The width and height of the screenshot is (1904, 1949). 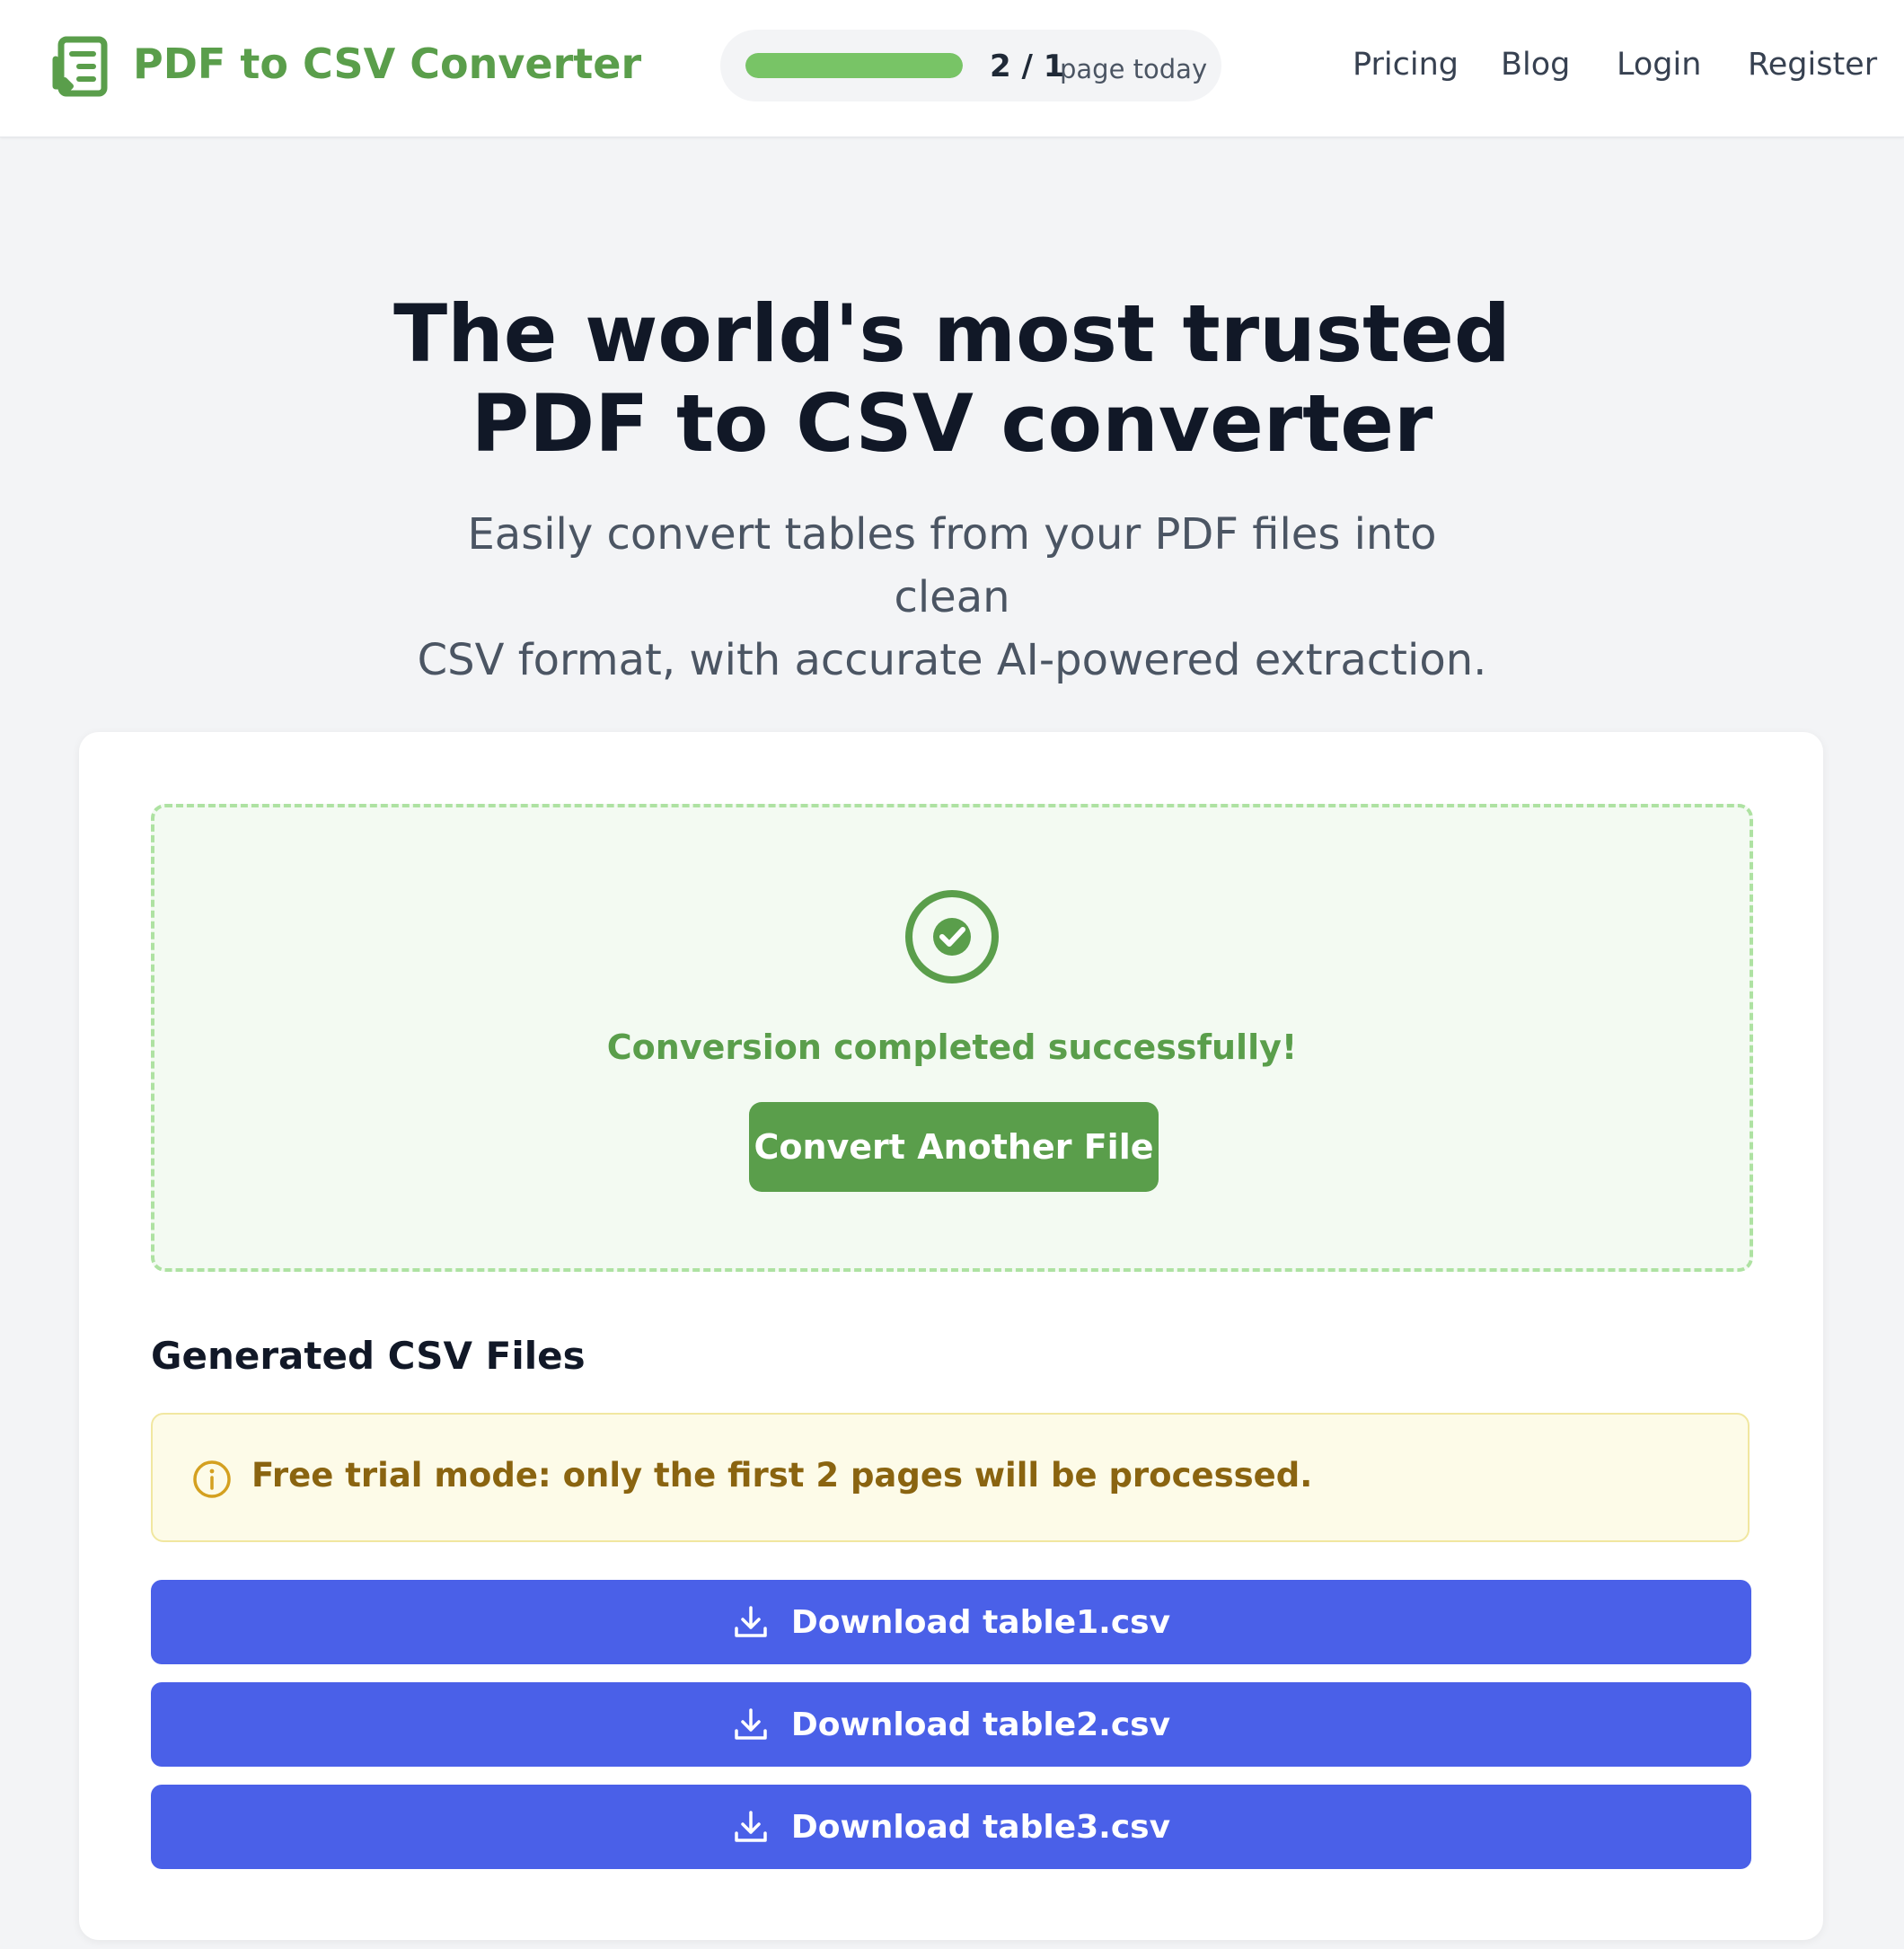 I want to click on info-icon, so click(x=212, y=1479).